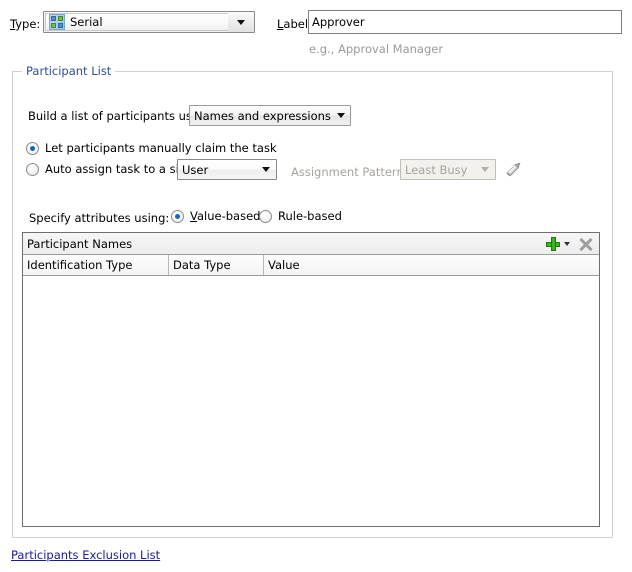 The image size is (632, 572). I want to click on type-field-label: Type:, so click(25, 24).